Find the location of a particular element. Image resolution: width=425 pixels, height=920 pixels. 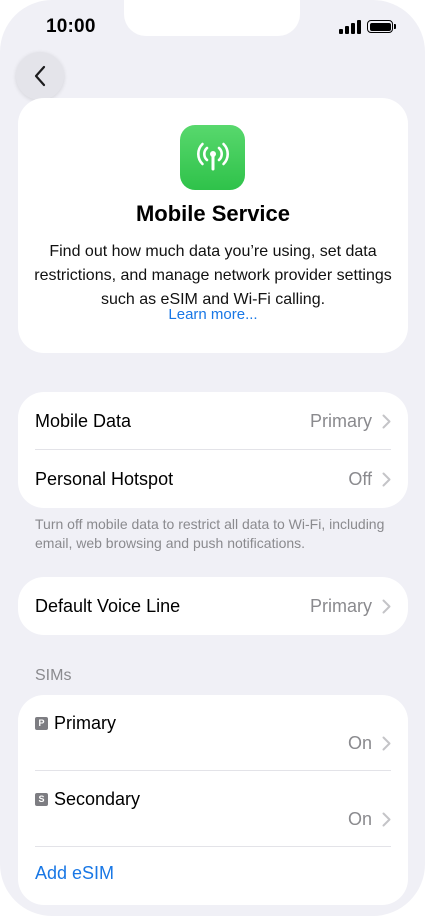

sim-label: P Primary is located at coordinates (75, 723).